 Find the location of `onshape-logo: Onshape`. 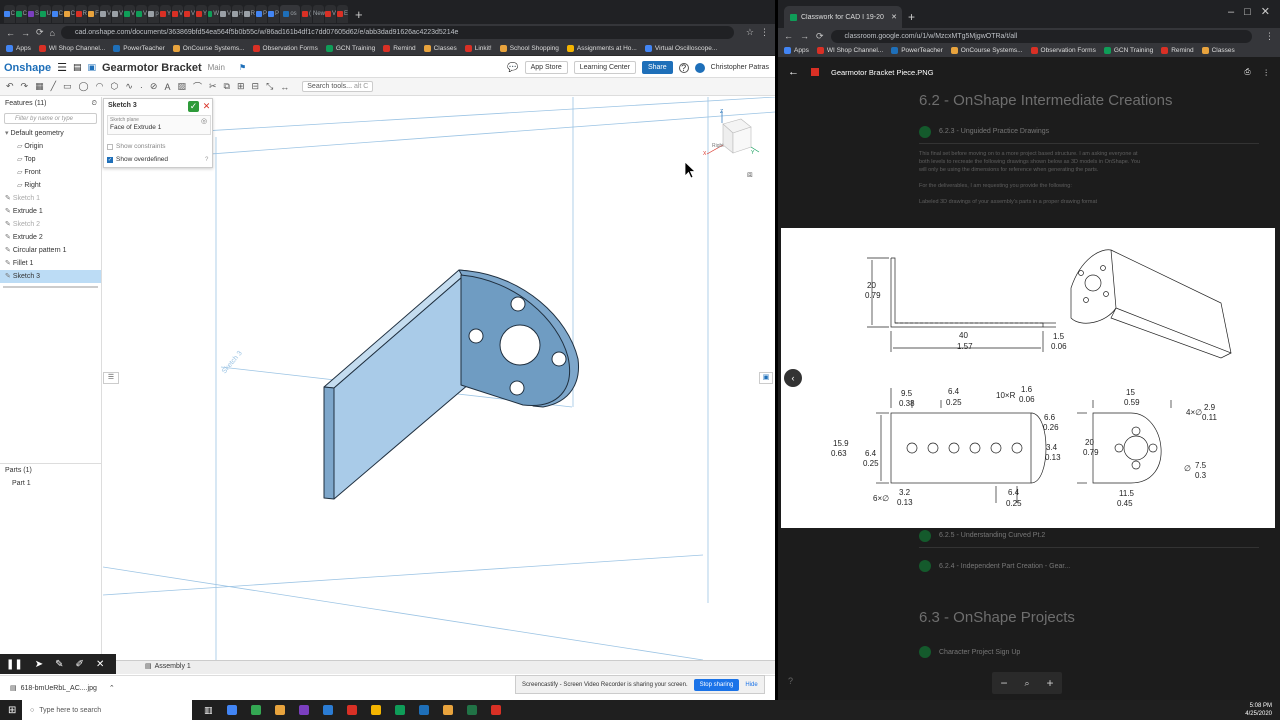

onshape-logo: Onshape is located at coordinates (27, 68).